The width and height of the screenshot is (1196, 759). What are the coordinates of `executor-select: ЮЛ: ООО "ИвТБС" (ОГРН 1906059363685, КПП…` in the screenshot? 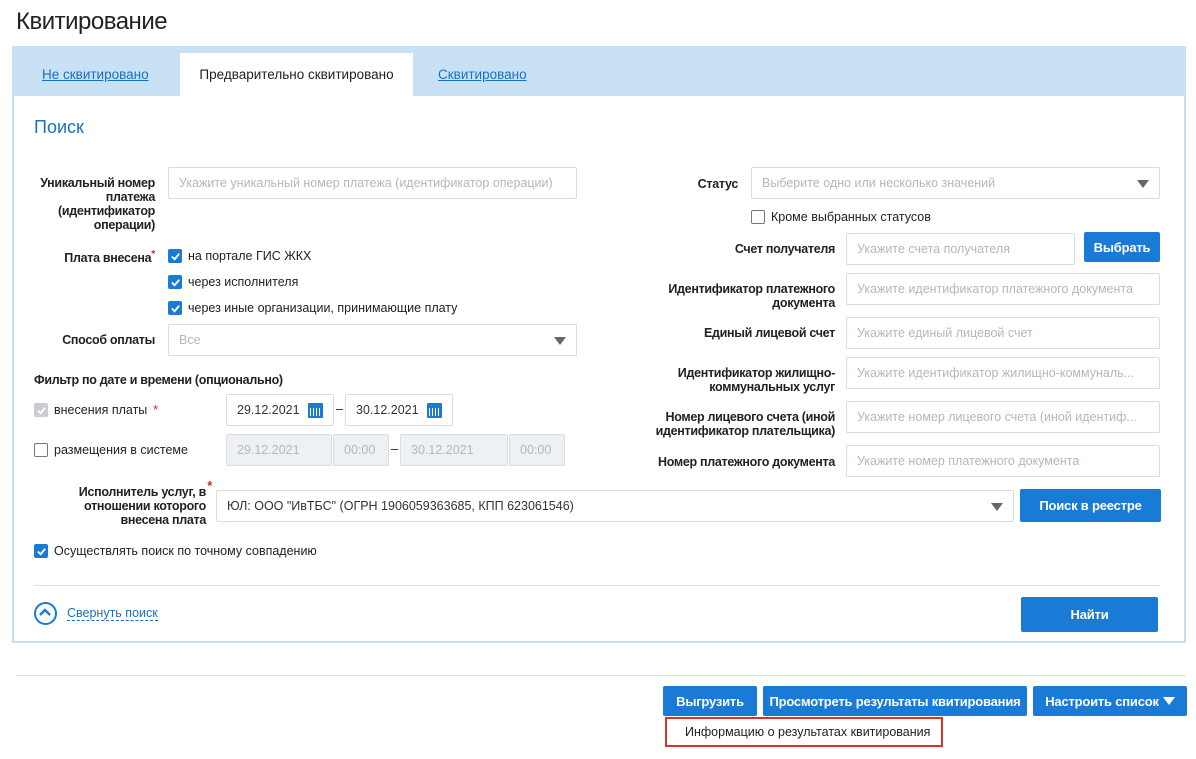 It's located at (615, 506).